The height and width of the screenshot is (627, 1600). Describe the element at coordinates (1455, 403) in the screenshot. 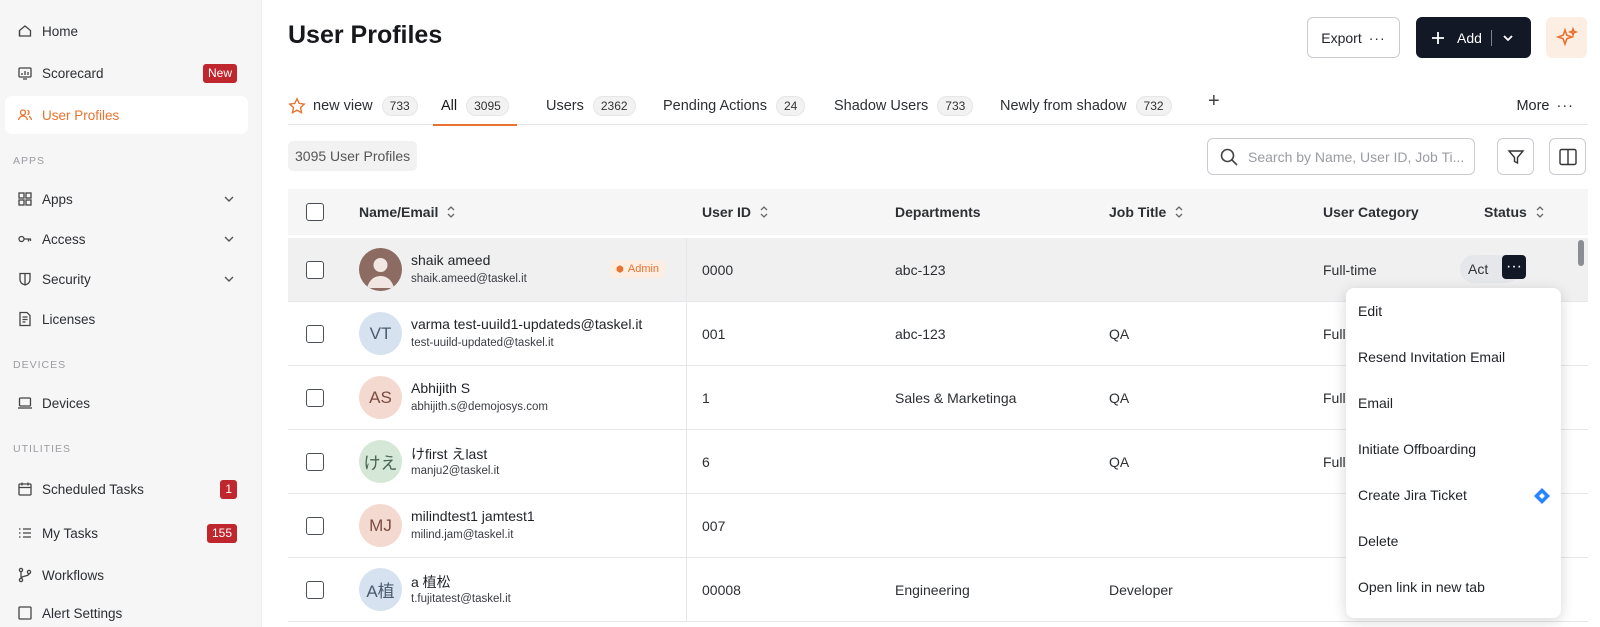

I see `menu-item-email: Email` at that location.